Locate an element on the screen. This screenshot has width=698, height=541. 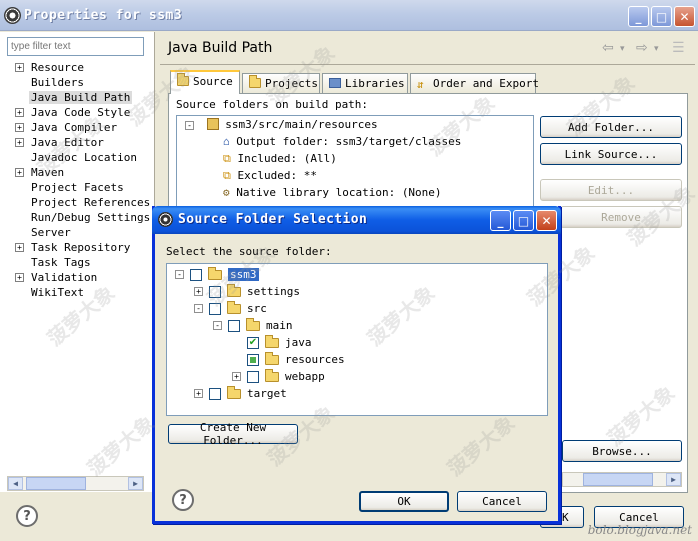
tab-source: Source is located at coordinates (205, 82).